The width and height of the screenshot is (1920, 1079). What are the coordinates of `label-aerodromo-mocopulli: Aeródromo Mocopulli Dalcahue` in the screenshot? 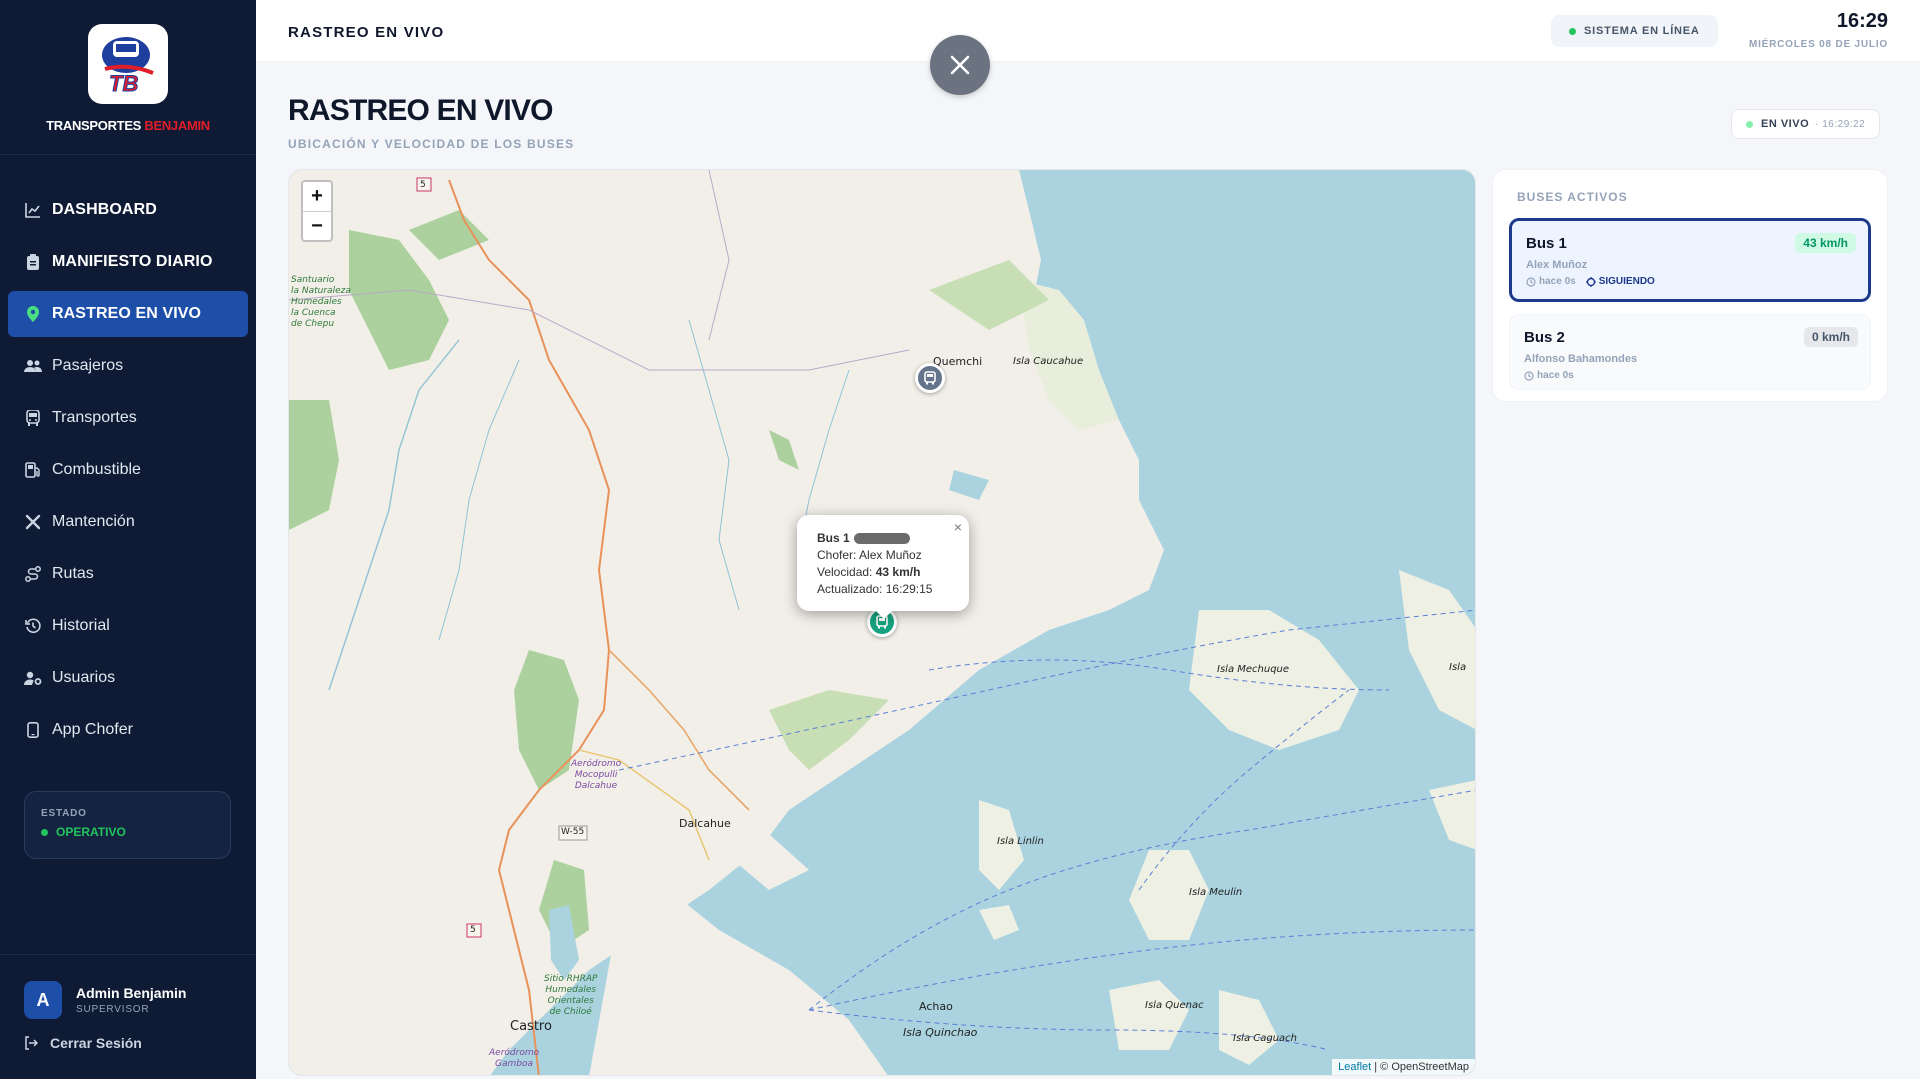 It's located at (596, 775).